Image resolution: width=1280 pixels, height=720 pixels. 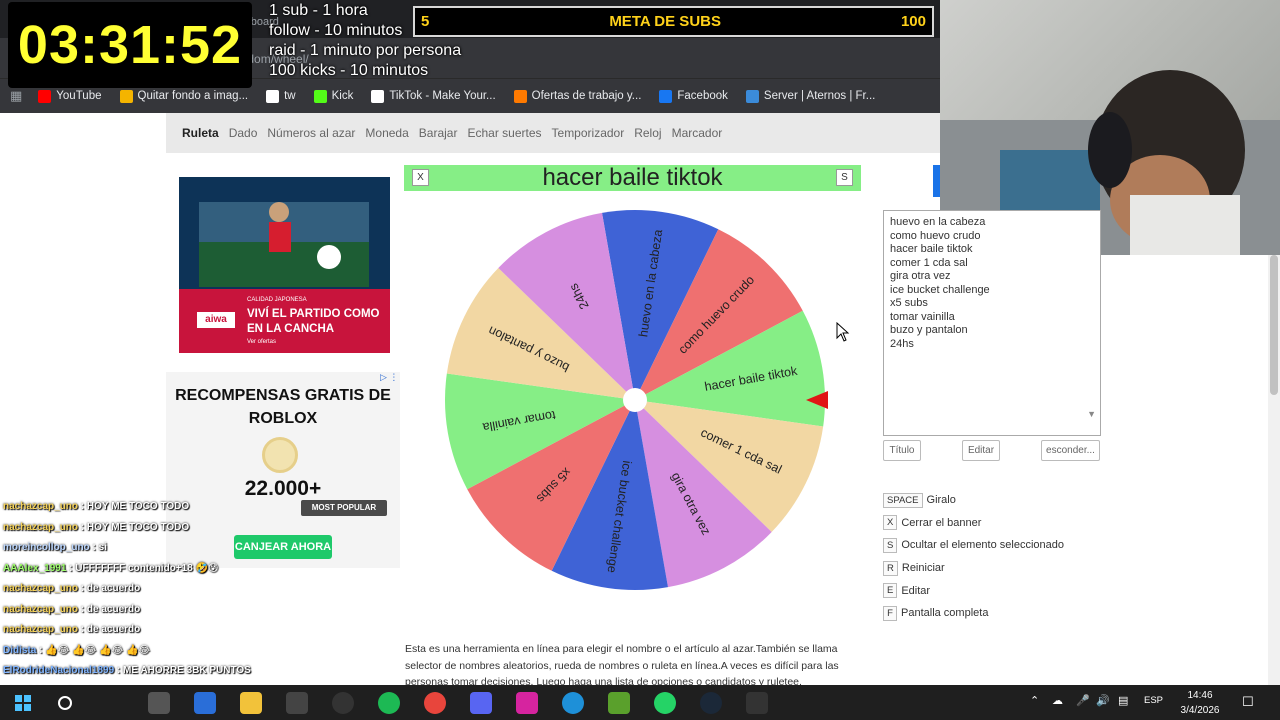 I want to click on chat-username: moreincollop_uno, so click(x=46, y=547).